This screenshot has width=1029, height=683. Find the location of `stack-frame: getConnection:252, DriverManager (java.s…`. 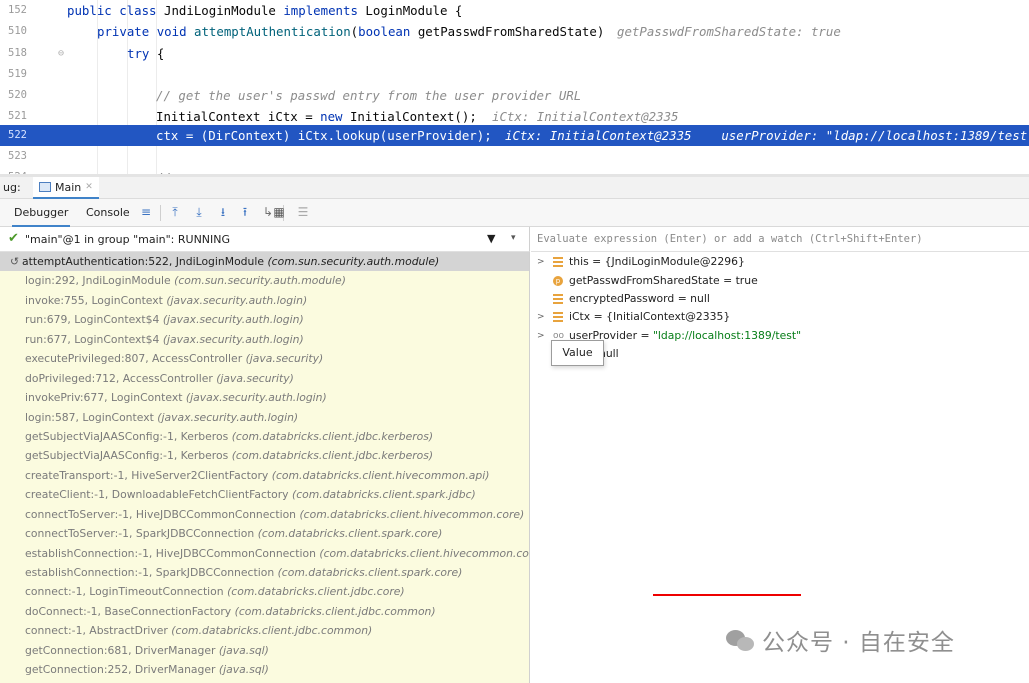

stack-frame: getConnection:252, DriverManager (java.s… is located at coordinates (264, 669).